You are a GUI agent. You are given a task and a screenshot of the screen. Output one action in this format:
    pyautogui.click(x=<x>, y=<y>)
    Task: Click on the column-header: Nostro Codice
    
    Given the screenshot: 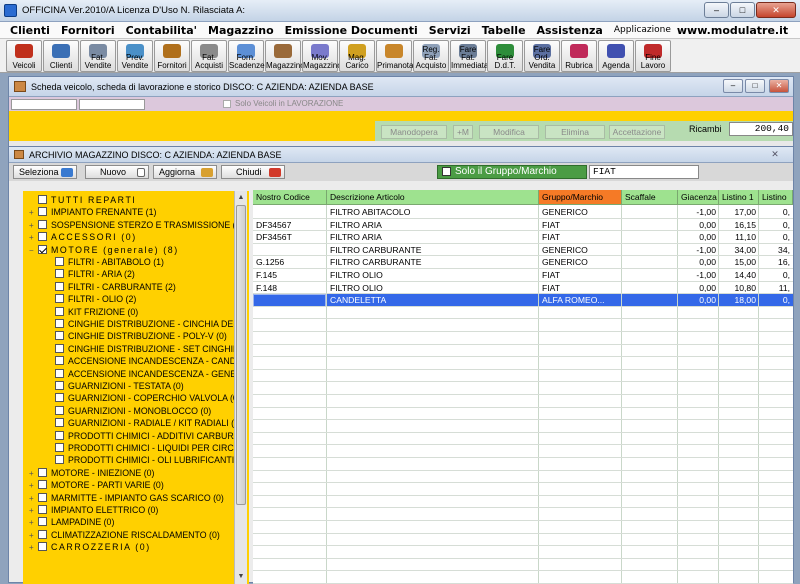 What is the action you would take?
    pyautogui.click(x=290, y=197)
    